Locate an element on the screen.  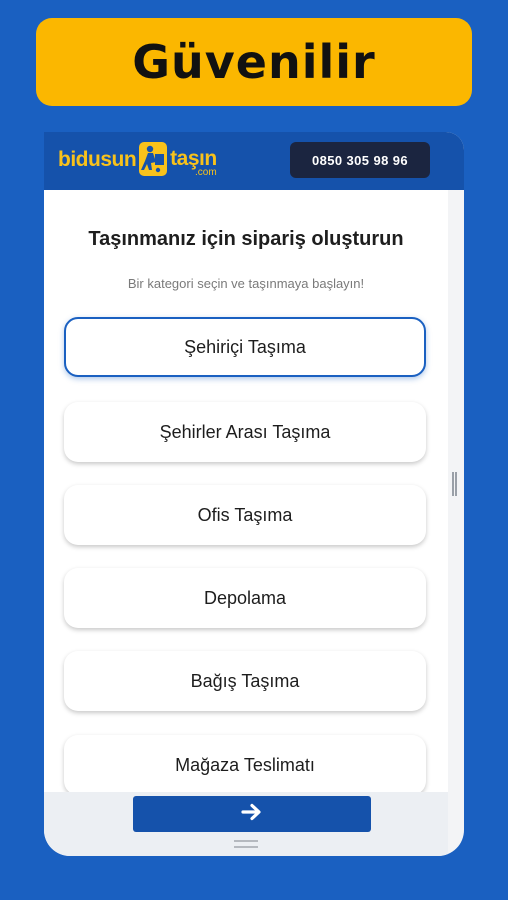
brand-logo: bidusun taşın .com is located at coordinates (137, 161).